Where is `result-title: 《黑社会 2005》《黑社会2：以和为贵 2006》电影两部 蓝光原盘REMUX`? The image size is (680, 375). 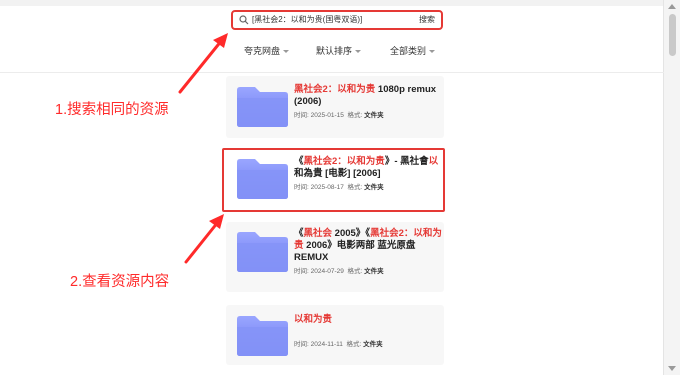
result-title: 《黑社会 2005》《黑社会2：以和为贵 2006》电影两部 蓝光原盘REMUX is located at coordinates (369, 246).